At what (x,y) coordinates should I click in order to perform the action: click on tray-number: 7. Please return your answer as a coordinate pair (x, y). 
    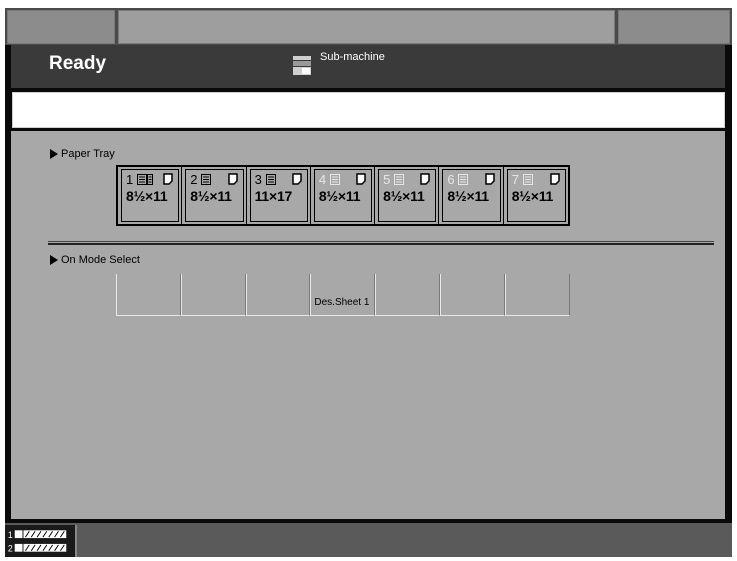
    Looking at the image, I should click on (515, 179).